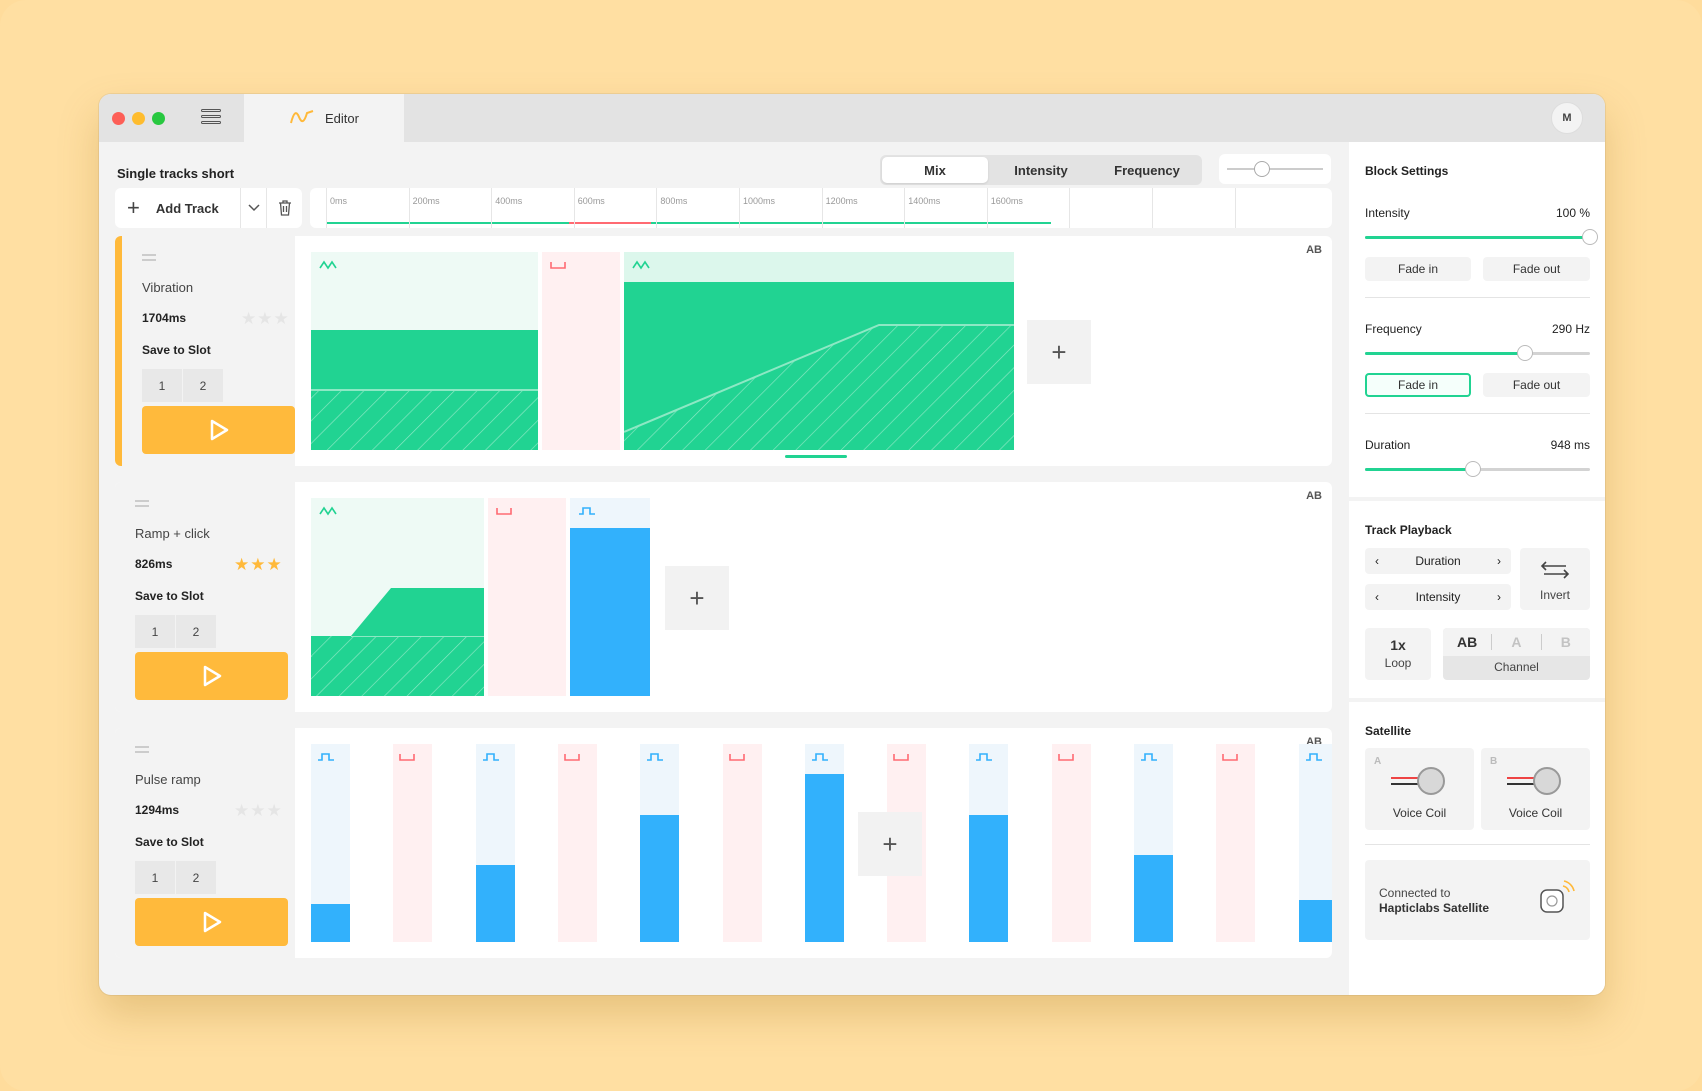 This screenshot has height=1091, width=1702. Describe the element at coordinates (1481, 237) in the screenshot. I see `intensity-slider` at that location.